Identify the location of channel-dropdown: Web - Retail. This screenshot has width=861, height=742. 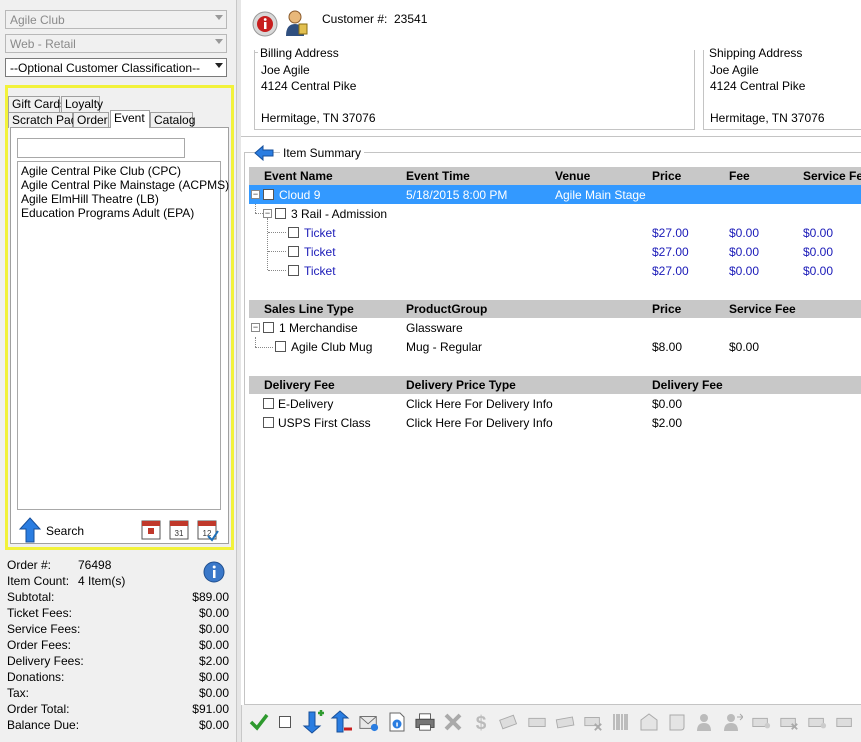
(116, 43).